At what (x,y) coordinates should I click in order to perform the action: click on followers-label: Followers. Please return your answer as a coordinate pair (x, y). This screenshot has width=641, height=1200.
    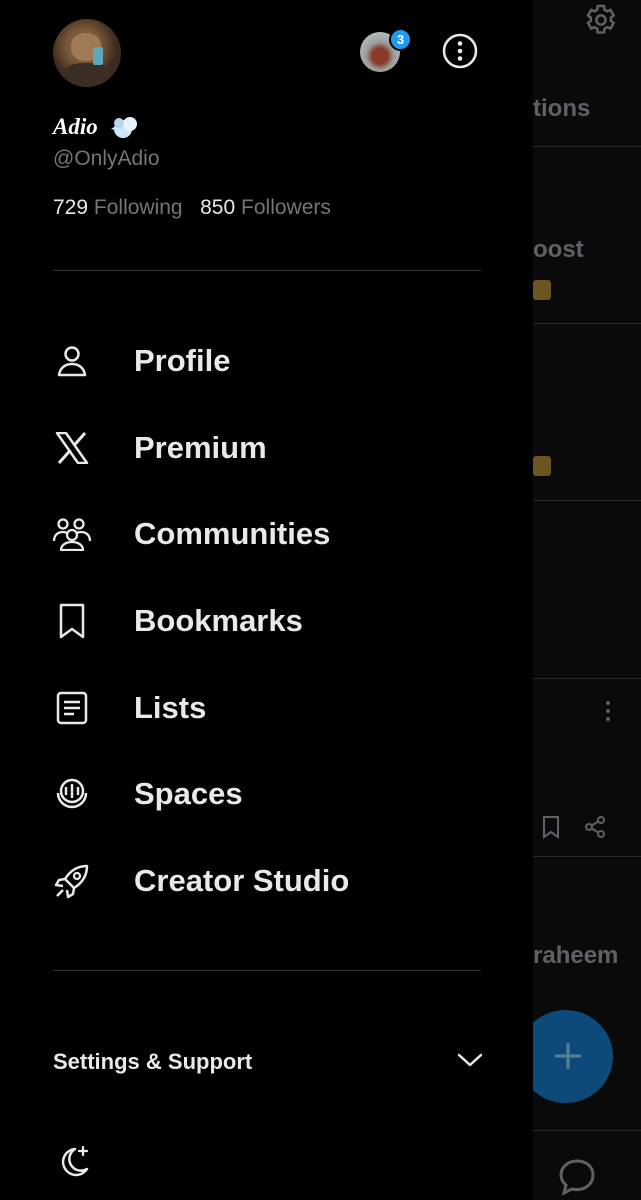
    Looking at the image, I should click on (286, 207).